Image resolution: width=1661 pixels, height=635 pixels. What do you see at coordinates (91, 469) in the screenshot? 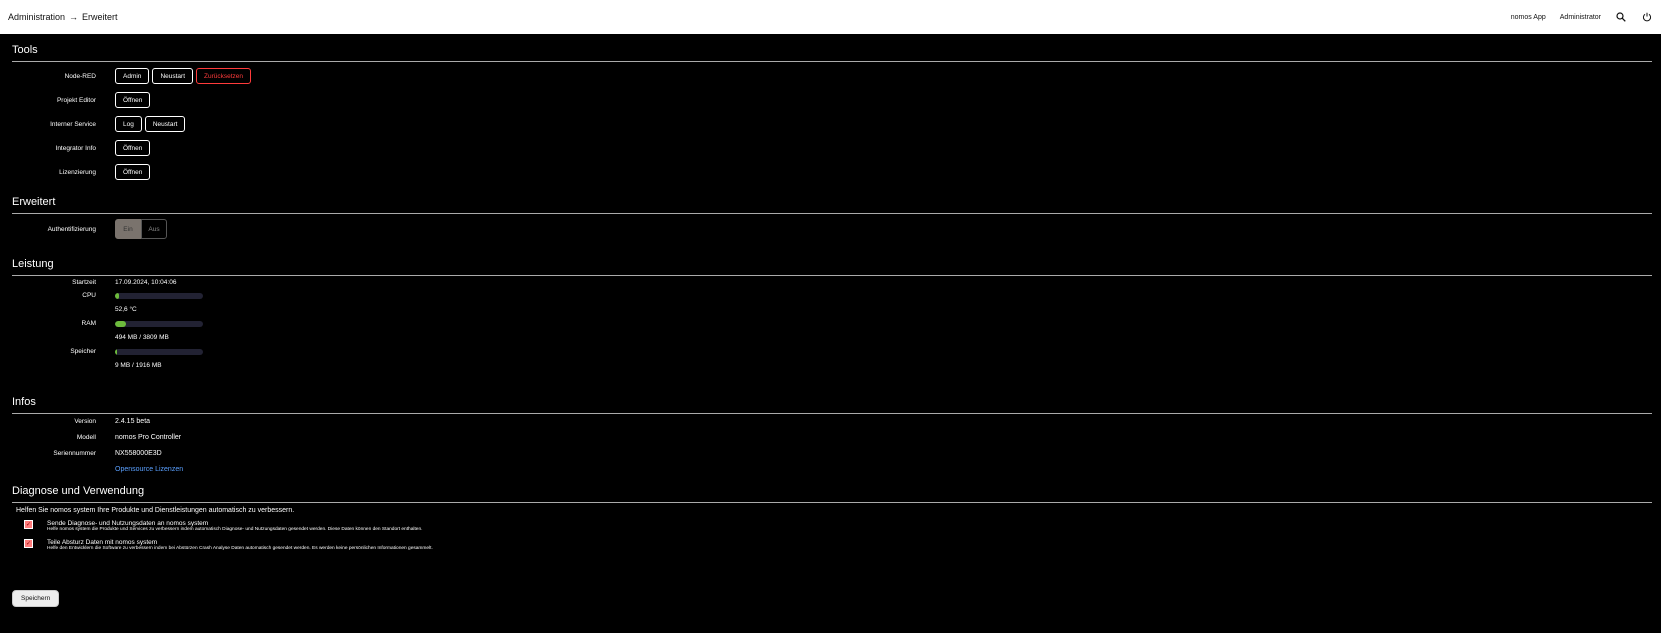
I see `opensource-row: Opensource Lizenzen` at bounding box center [91, 469].